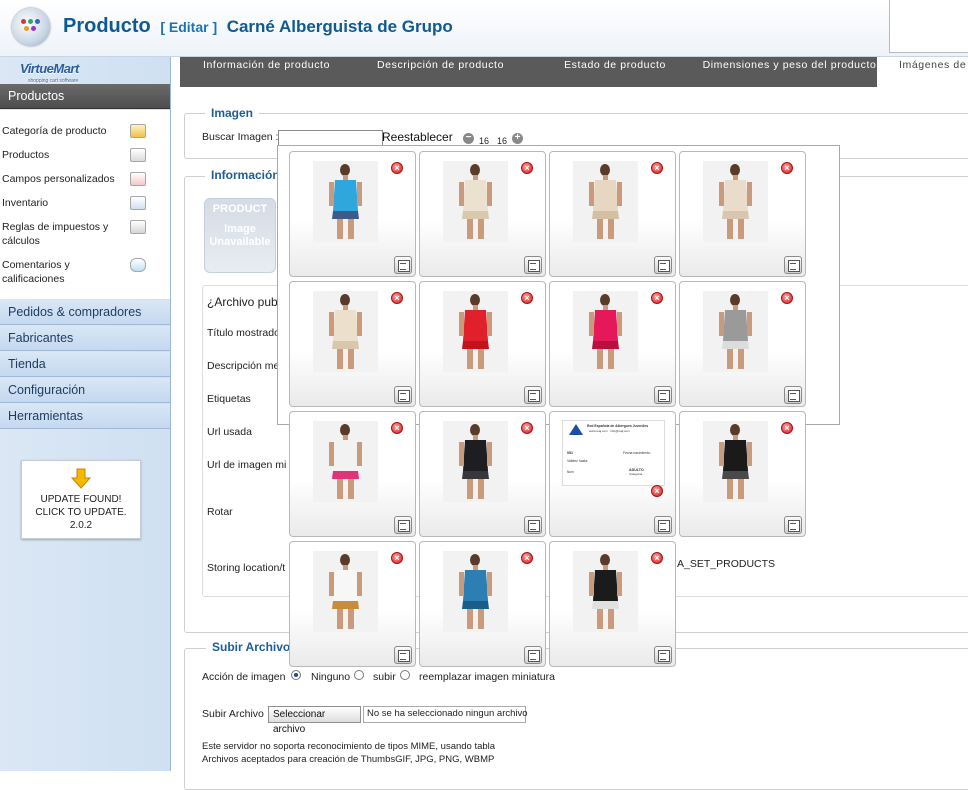 This screenshot has height=790, width=968. What do you see at coordinates (468, 138) in the screenshot?
I see `previous-page-icon: −` at bounding box center [468, 138].